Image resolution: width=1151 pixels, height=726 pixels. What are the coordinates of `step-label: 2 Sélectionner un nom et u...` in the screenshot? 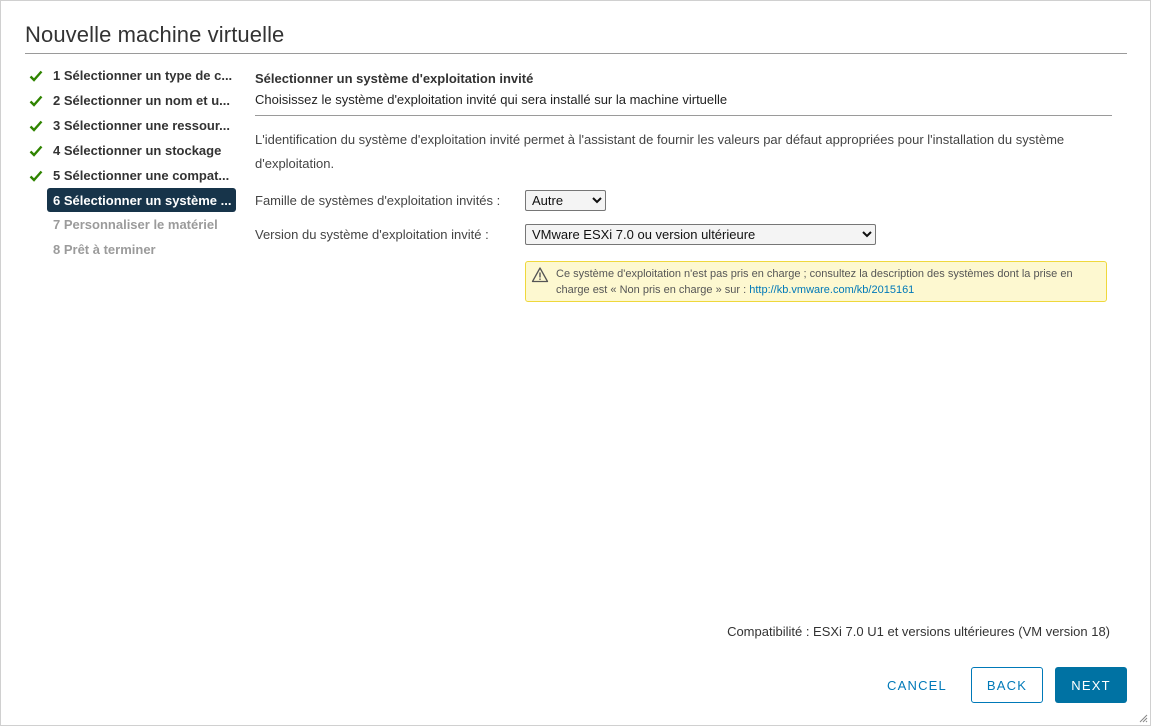 It's located at (141, 100).